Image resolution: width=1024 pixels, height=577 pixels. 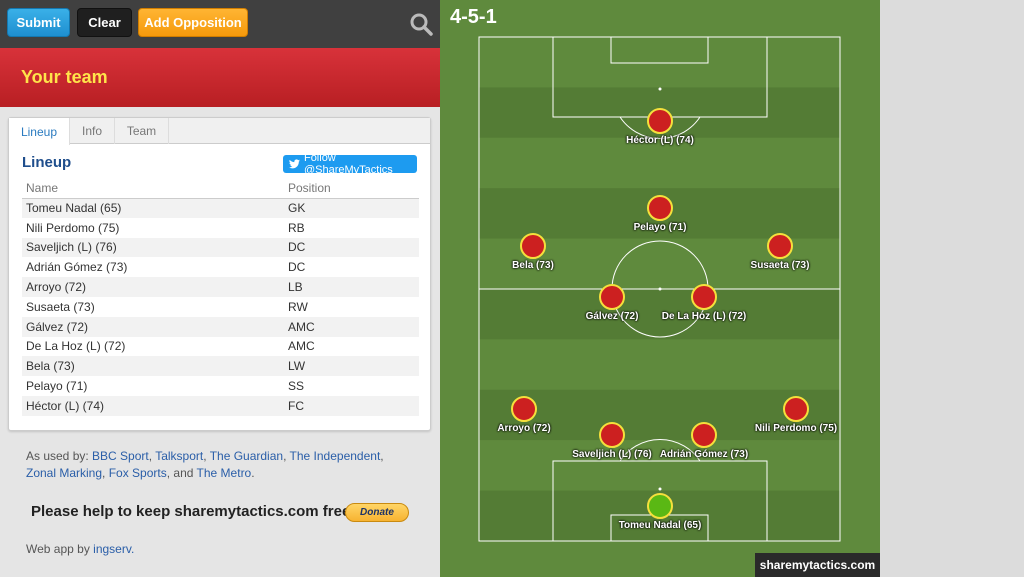 I want to click on twitter-bird-icon, so click(x=294, y=164).